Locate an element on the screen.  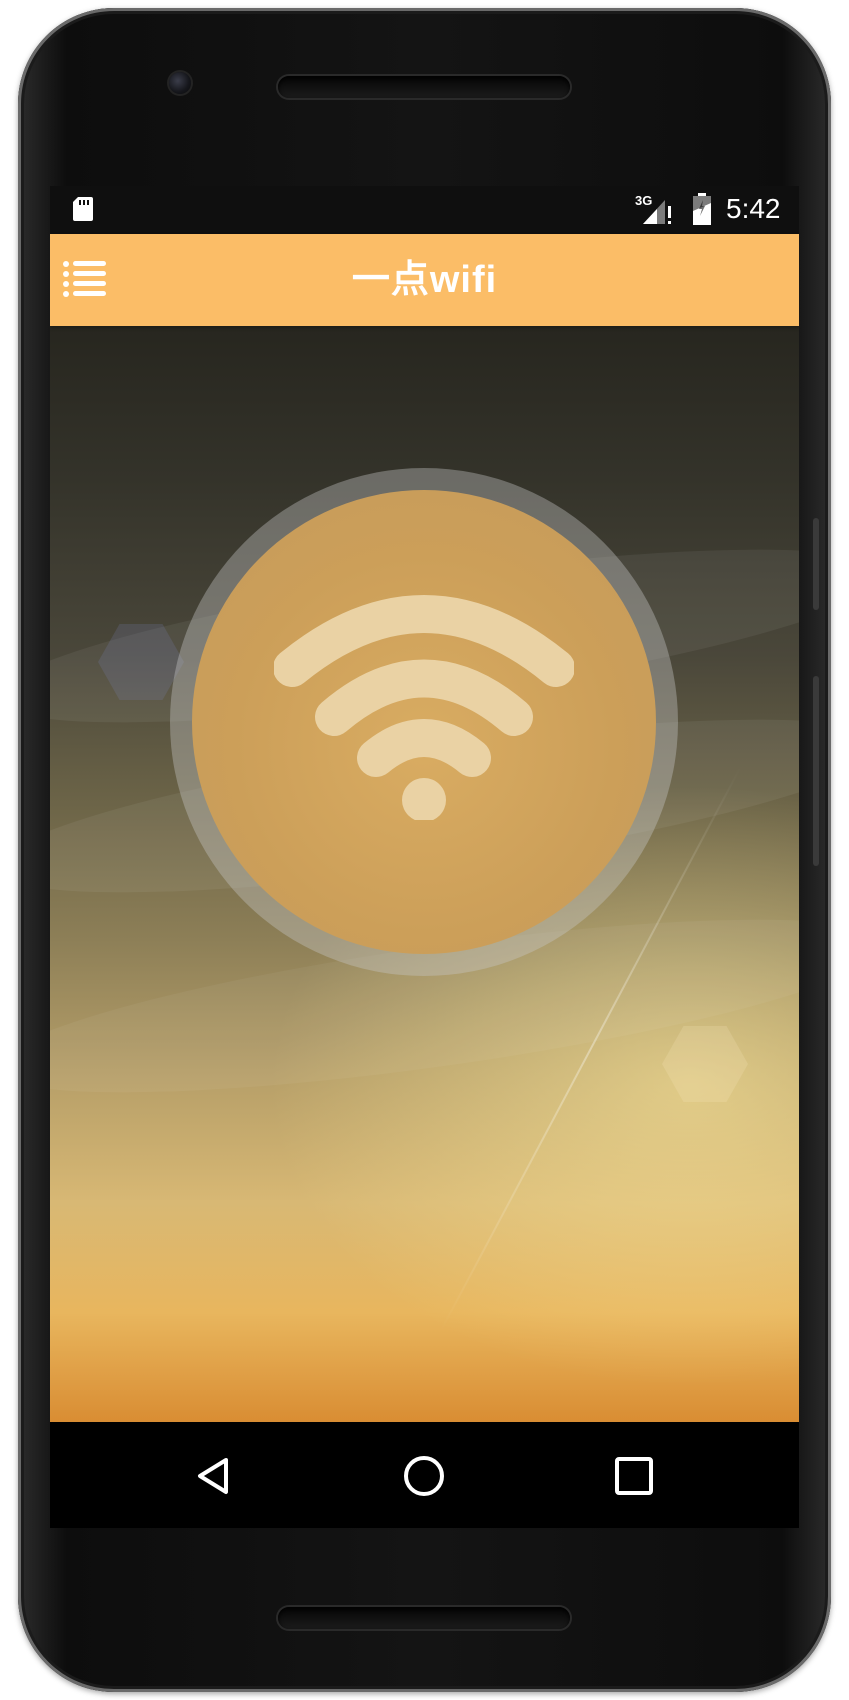
app-title: 一点wifi is located at coordinates (424, 280).